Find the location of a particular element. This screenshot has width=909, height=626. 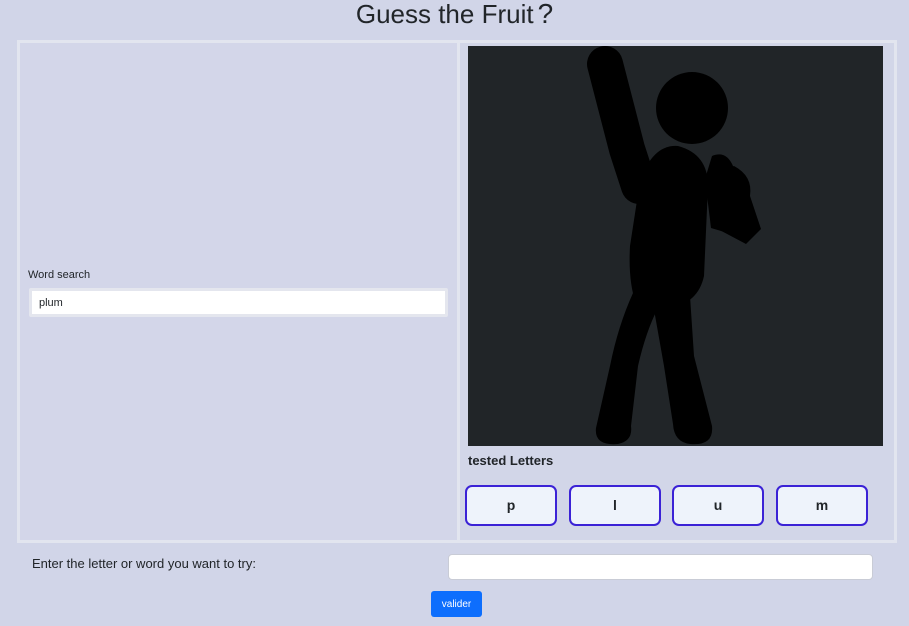

word-search-input is located at coordinates (238, 302).